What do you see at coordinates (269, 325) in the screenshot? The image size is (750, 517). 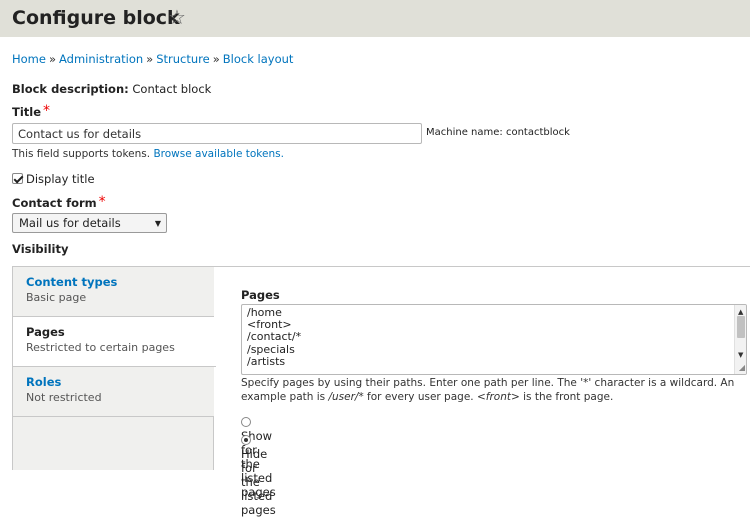 I see `path-line: <front>` at bounding box center [269, 325].